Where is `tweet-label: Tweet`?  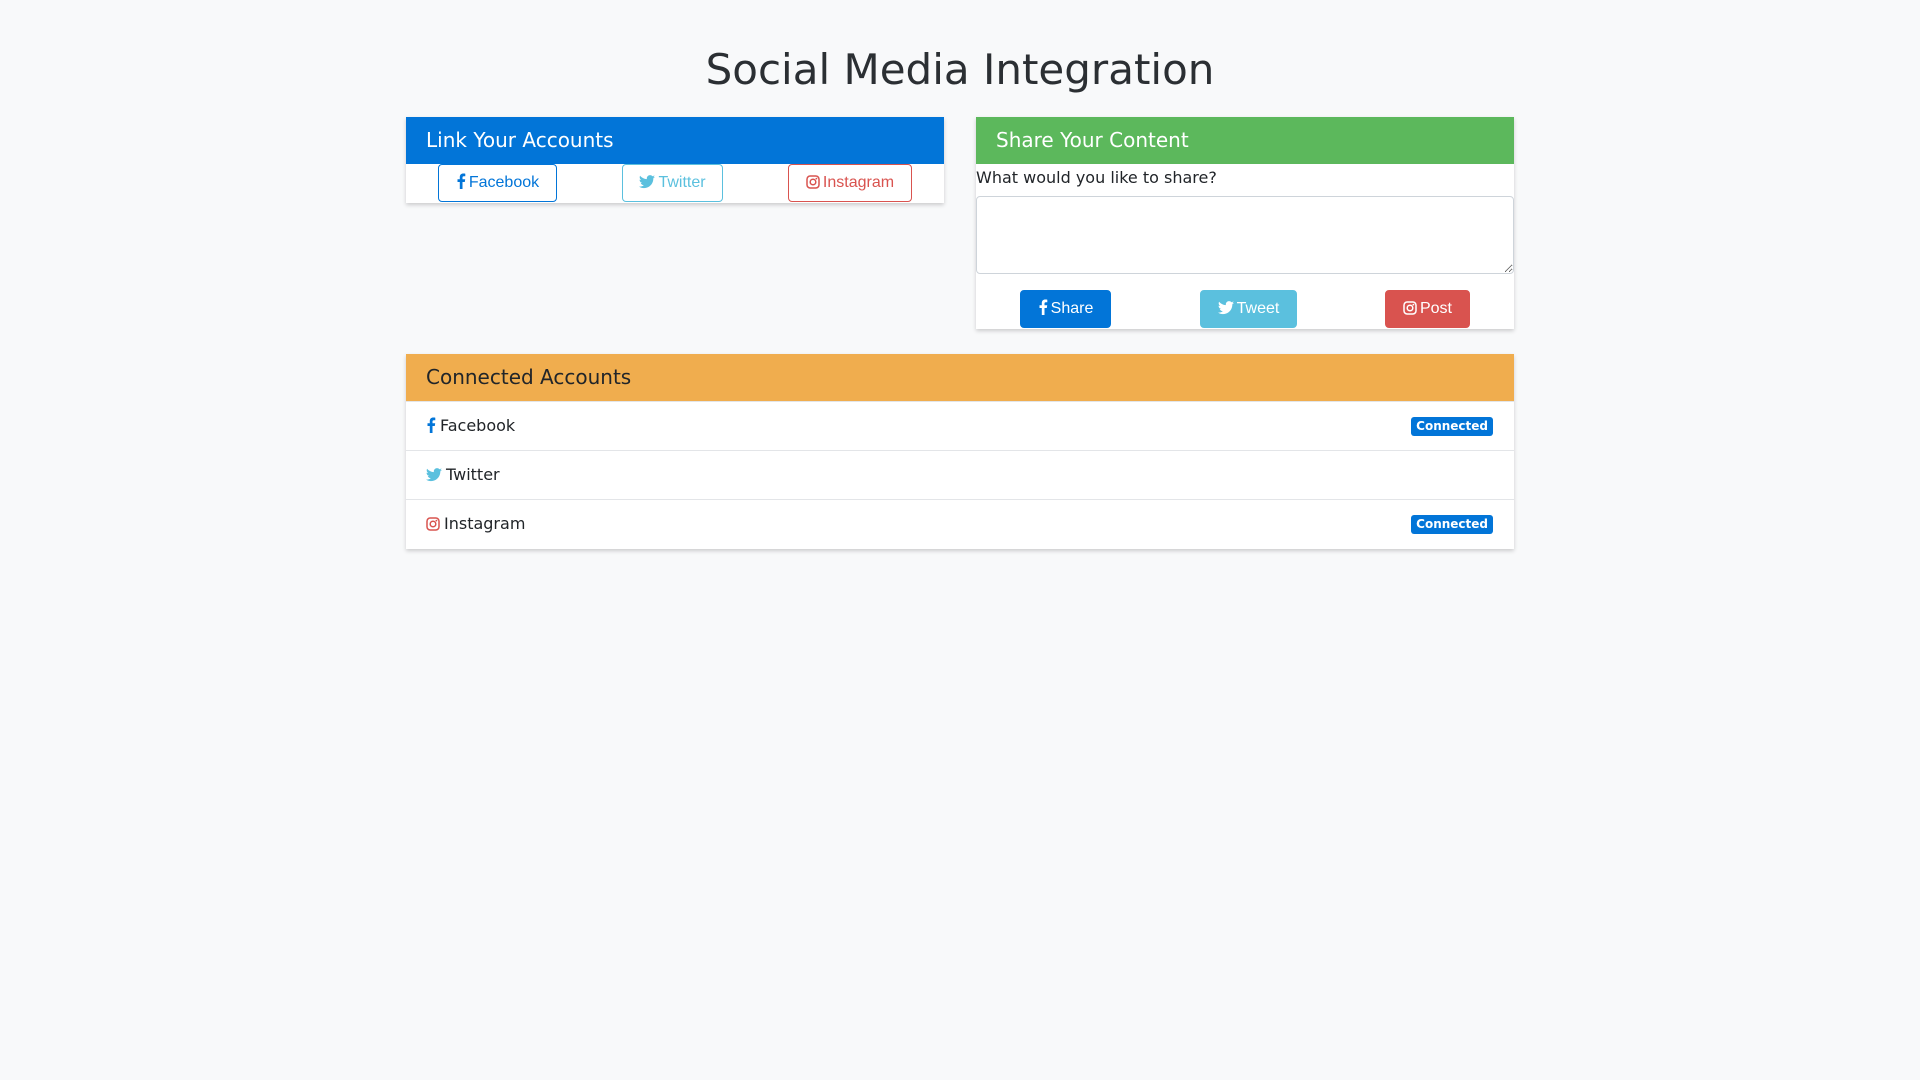 tweet-label: Tweet is located at coordinates (1258, 308).